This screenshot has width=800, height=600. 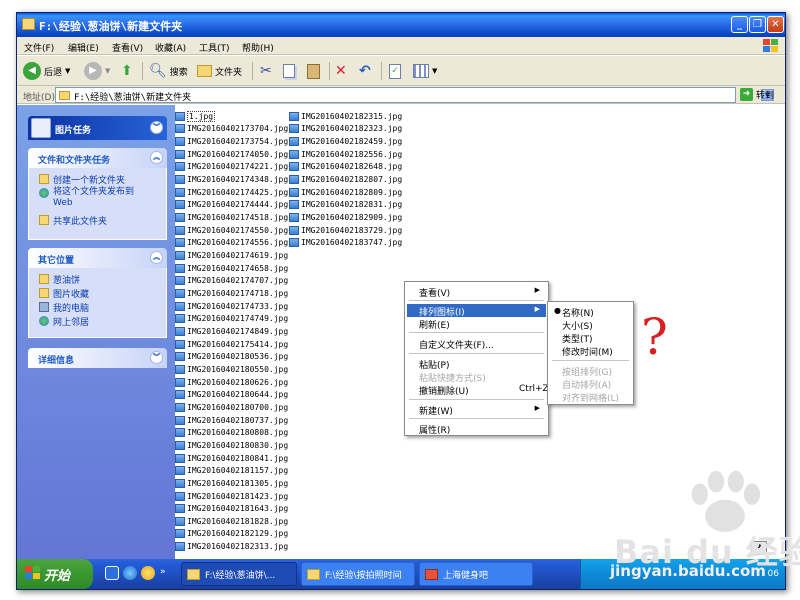 What do you see at coordinates (86, 198) in the screenshot?
I see `publish-web-link: 将这个文件夹发布到 Web` at bounding box center [86, 198].